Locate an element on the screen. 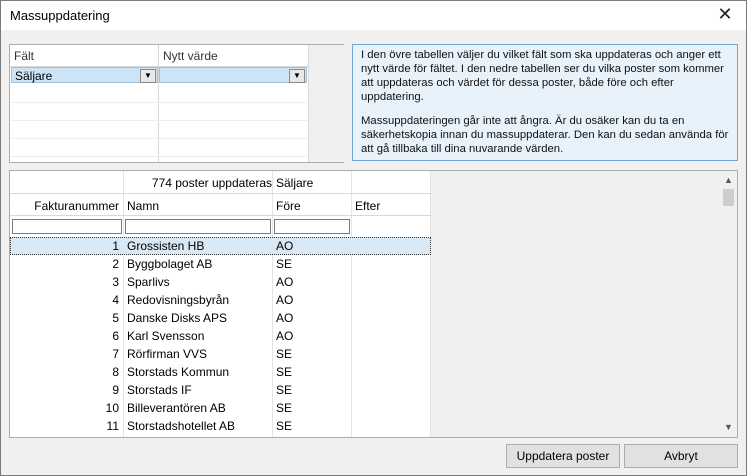  cell-name: Billeverantören AB is located at coordinates (176, 408).